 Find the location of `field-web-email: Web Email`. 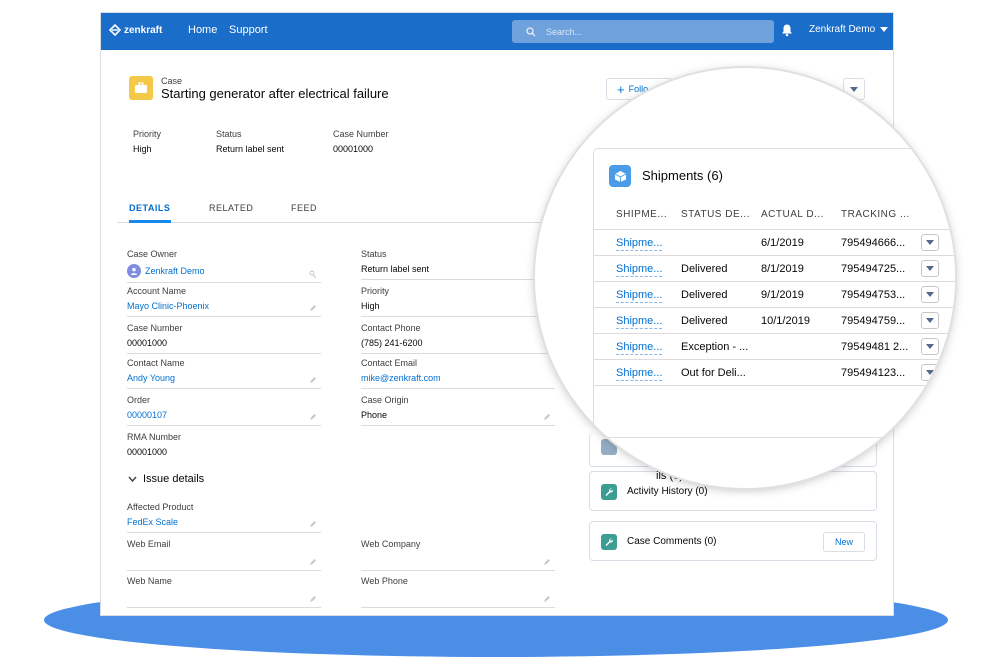

field-web-email: Web Email is located at coordinates (224, 555).